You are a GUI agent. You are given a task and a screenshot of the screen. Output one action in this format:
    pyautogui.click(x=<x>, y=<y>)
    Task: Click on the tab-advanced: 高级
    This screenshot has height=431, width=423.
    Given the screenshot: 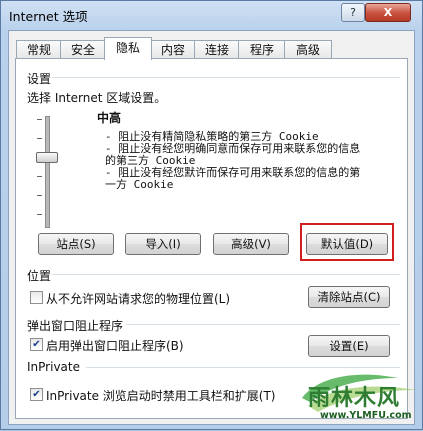 What is the action you would take?
    pyautogui.click(x=308, y=49)
    